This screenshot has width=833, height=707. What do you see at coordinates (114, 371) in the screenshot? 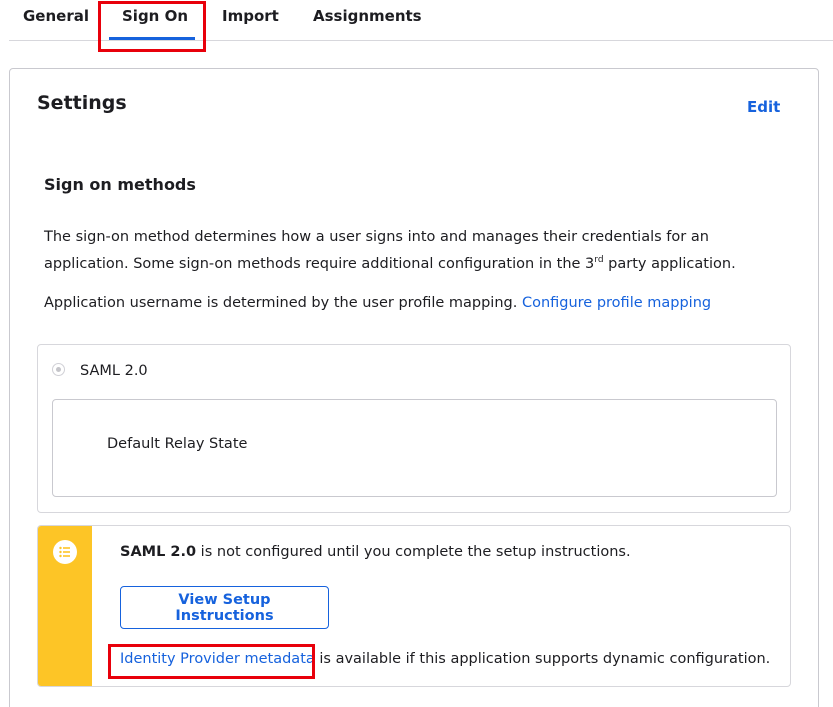
I see `saml-method-label: SAML 2.0` at bounding box center [114, 371].